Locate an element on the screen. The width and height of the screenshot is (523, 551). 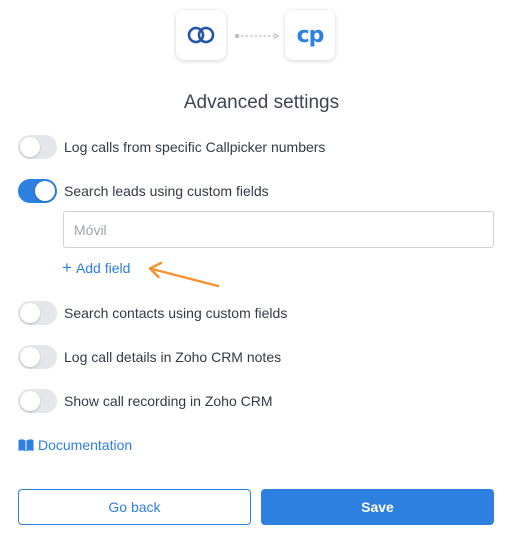
toggle-log-call-details-notes is located at coordinates (37, 357).